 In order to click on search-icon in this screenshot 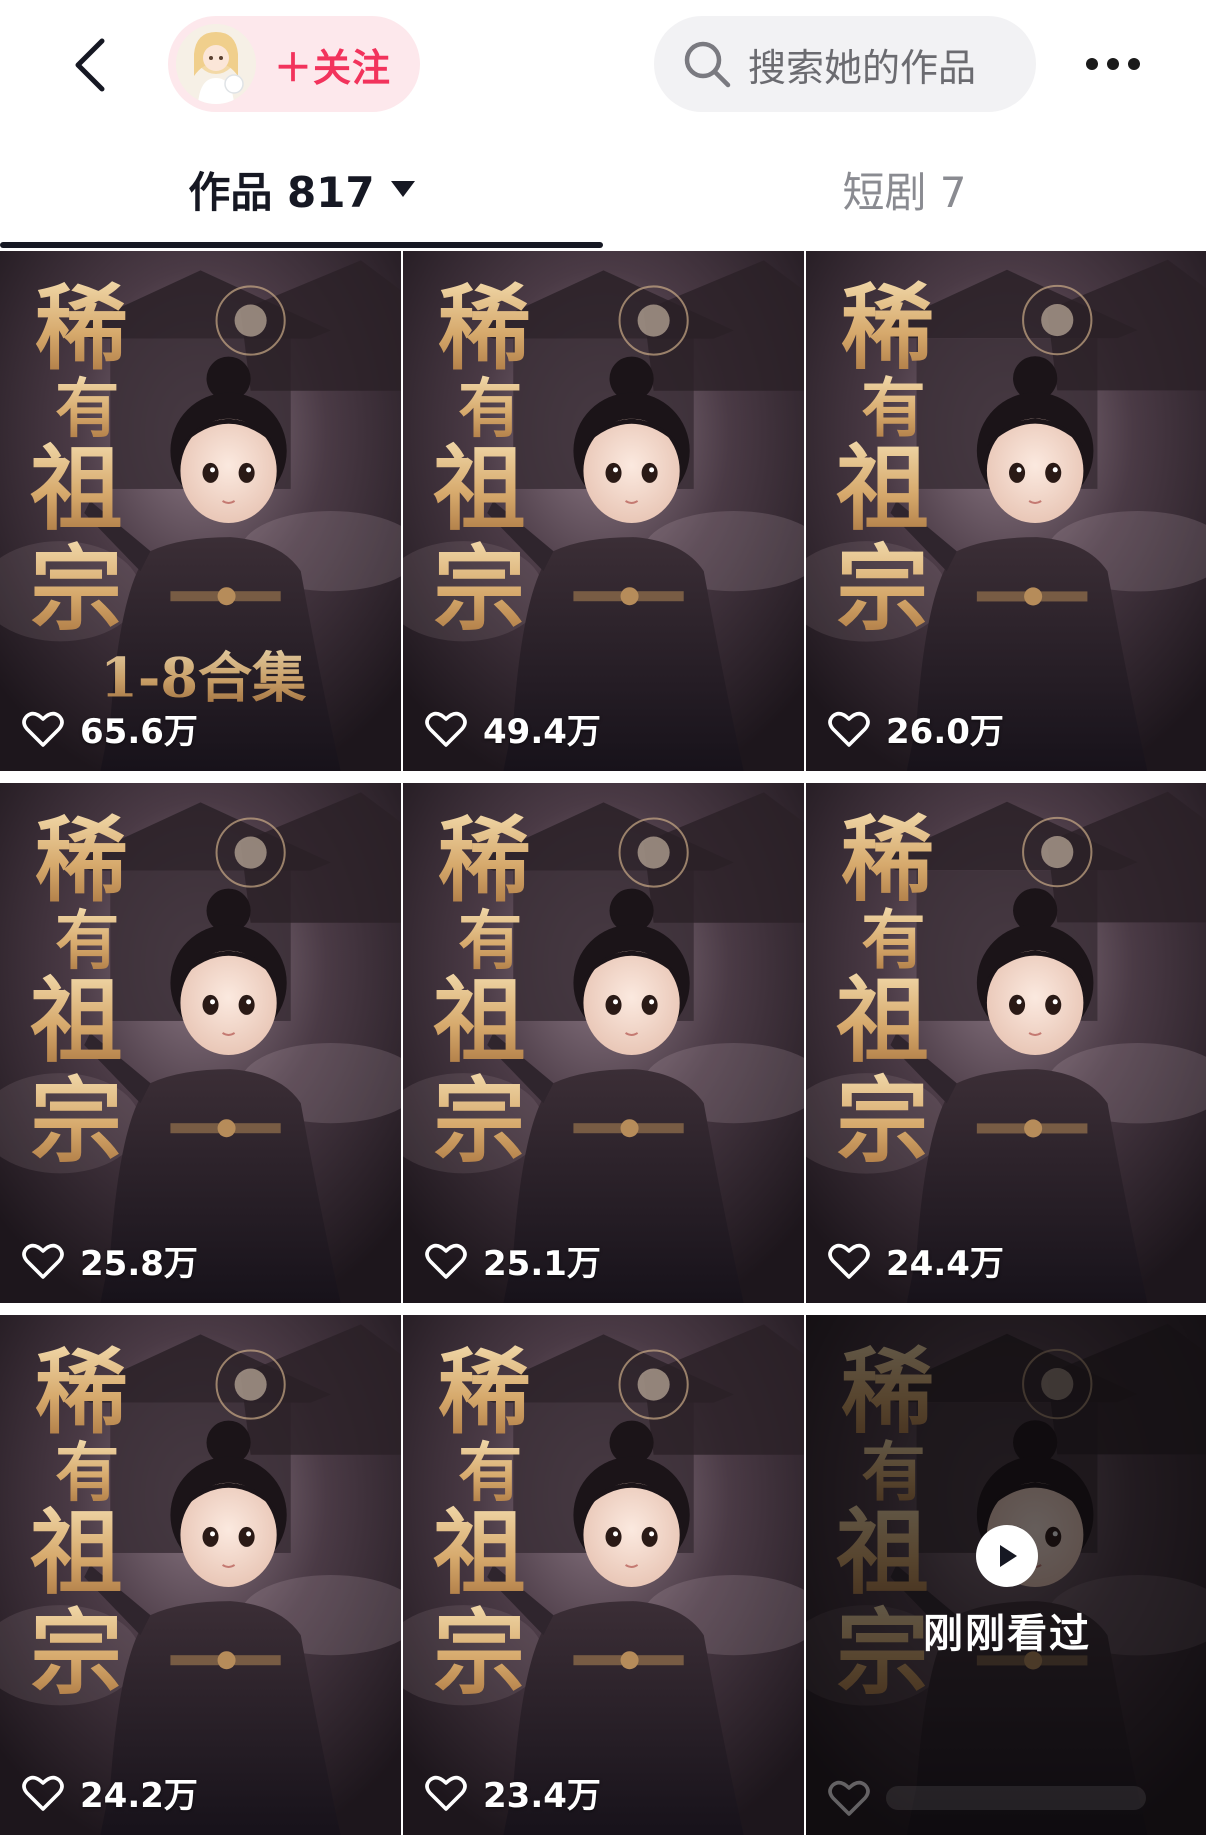, I will do `click(707, 64)`.